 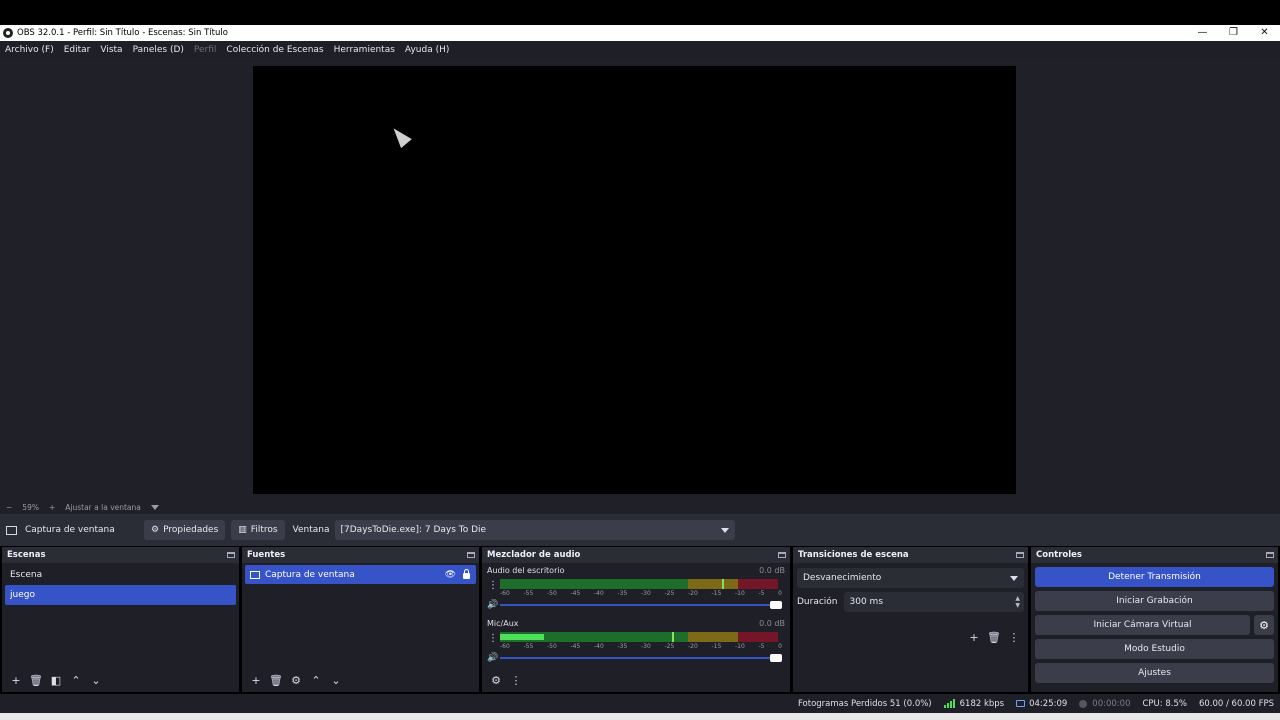 I want to click on maximize-button: ❐, so click(x=1233, y=33).